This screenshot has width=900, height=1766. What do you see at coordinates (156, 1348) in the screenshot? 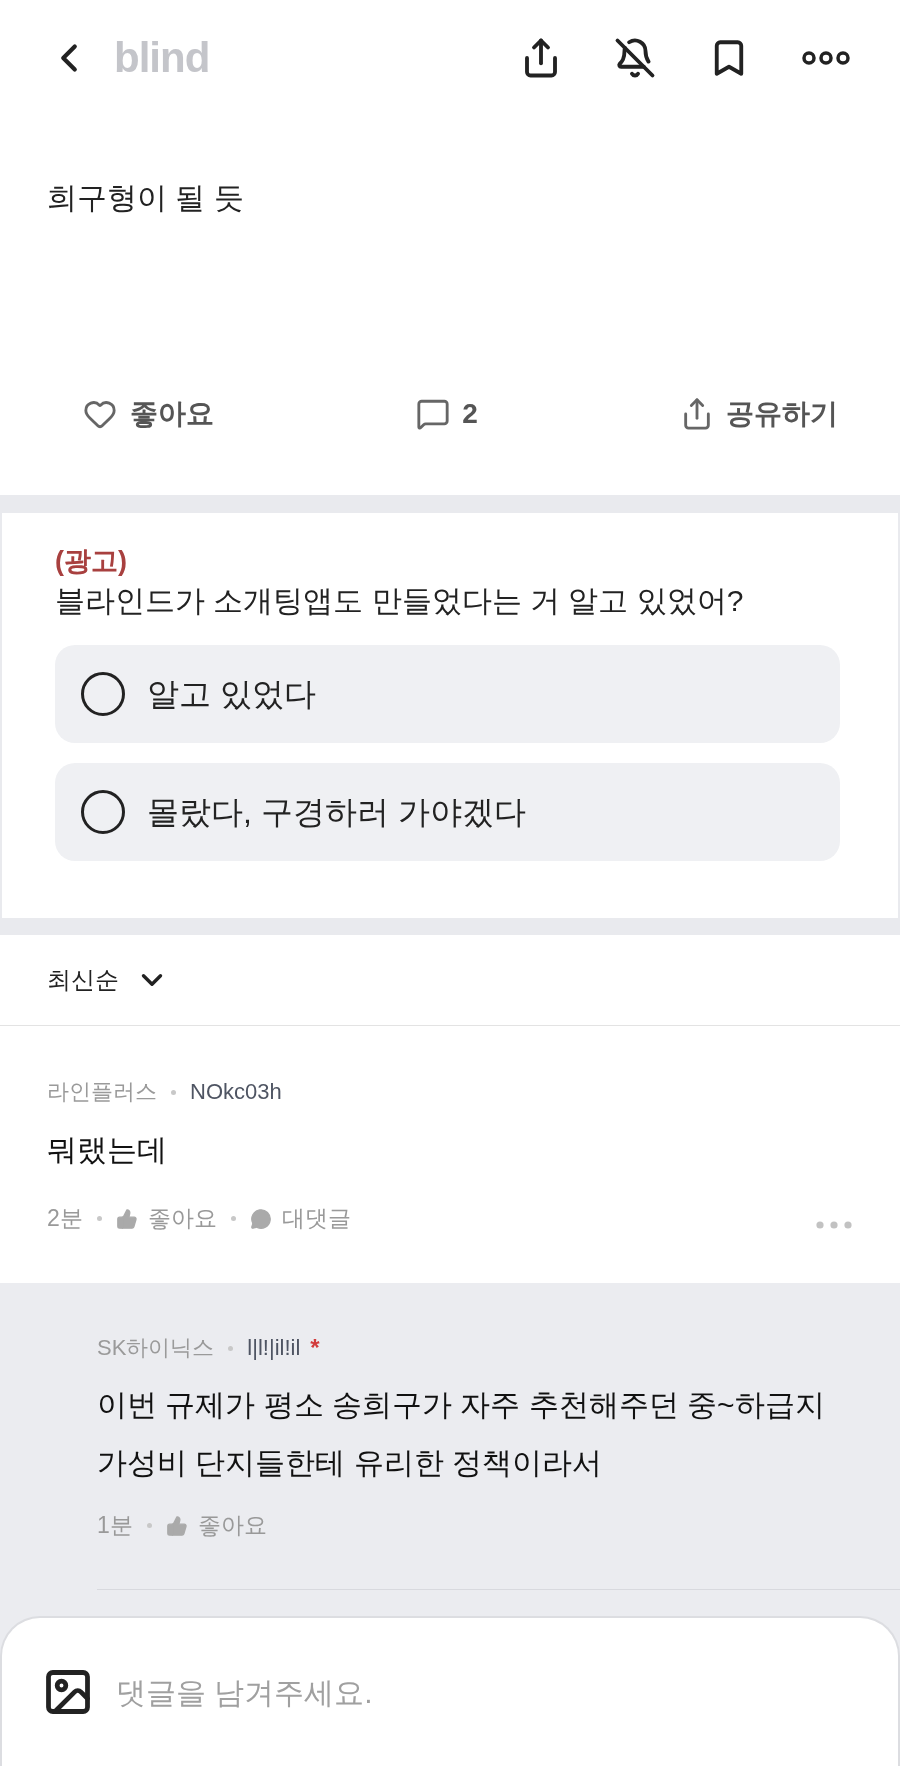
I see `author-company: SK하이닉스` at bounding box center [156, 1348].